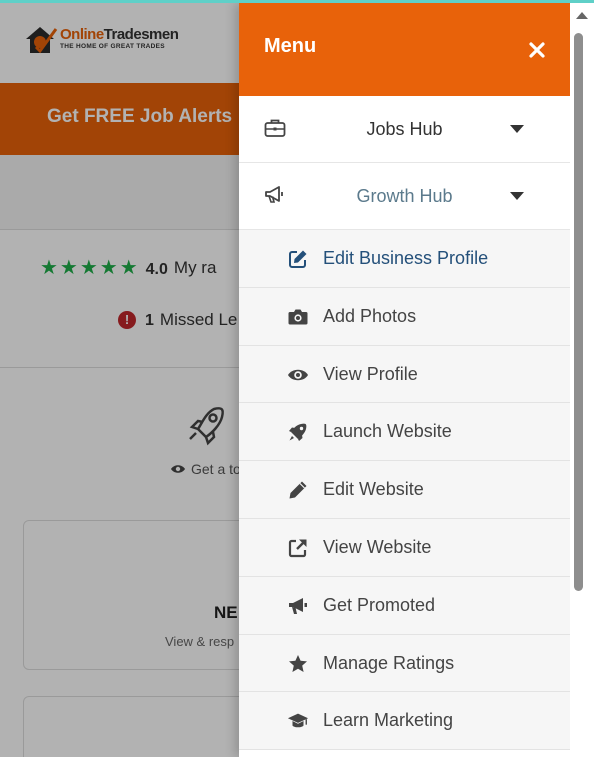  I want to click on menu-item-label: Learn Marketing, so click(388, 720).